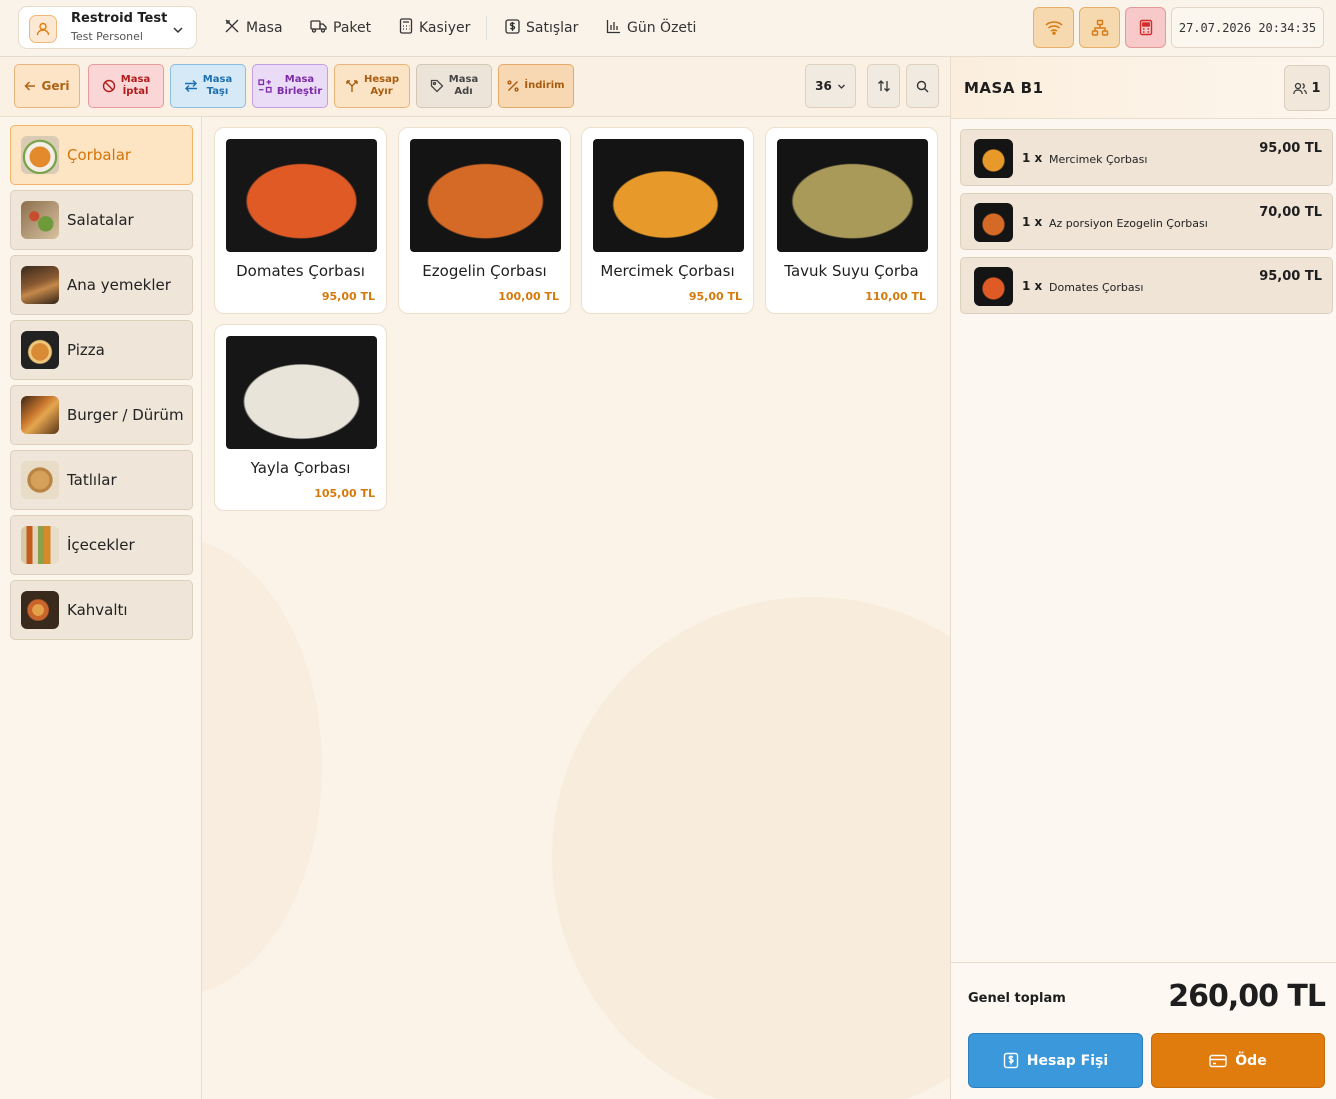 The image size is (1336, 1099). I want to click on category-label: Çorbalar, so click(99, 155).